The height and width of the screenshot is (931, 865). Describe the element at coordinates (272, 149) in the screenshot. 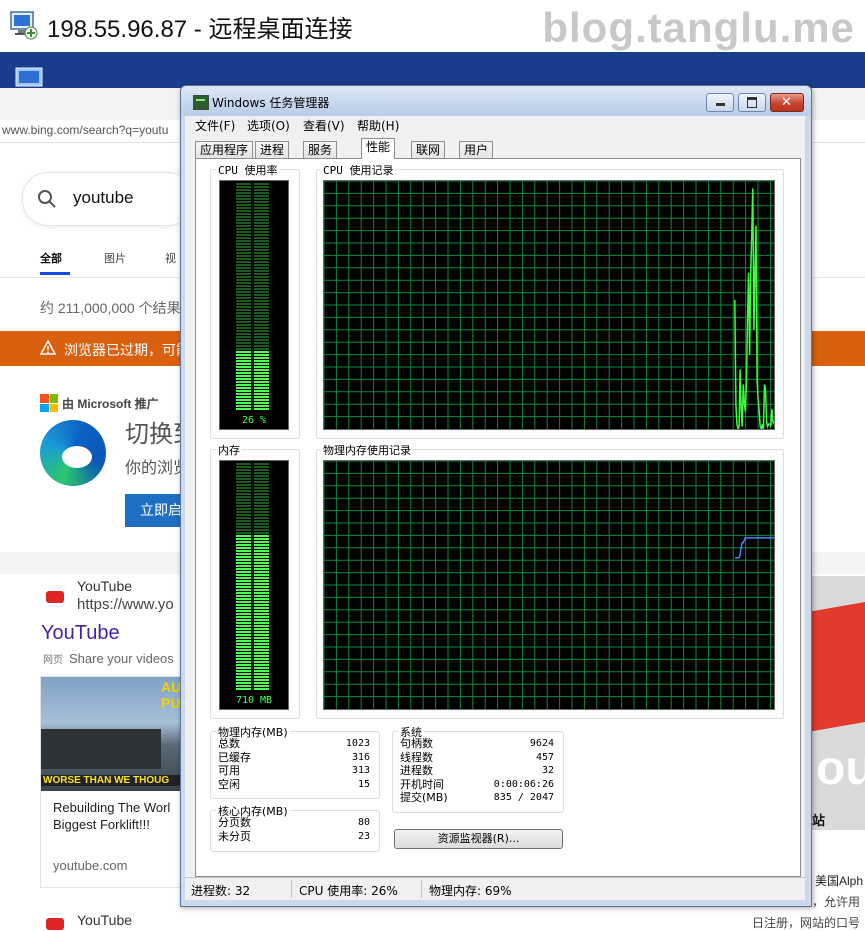

I see `tab-processes: 进程` at that location.